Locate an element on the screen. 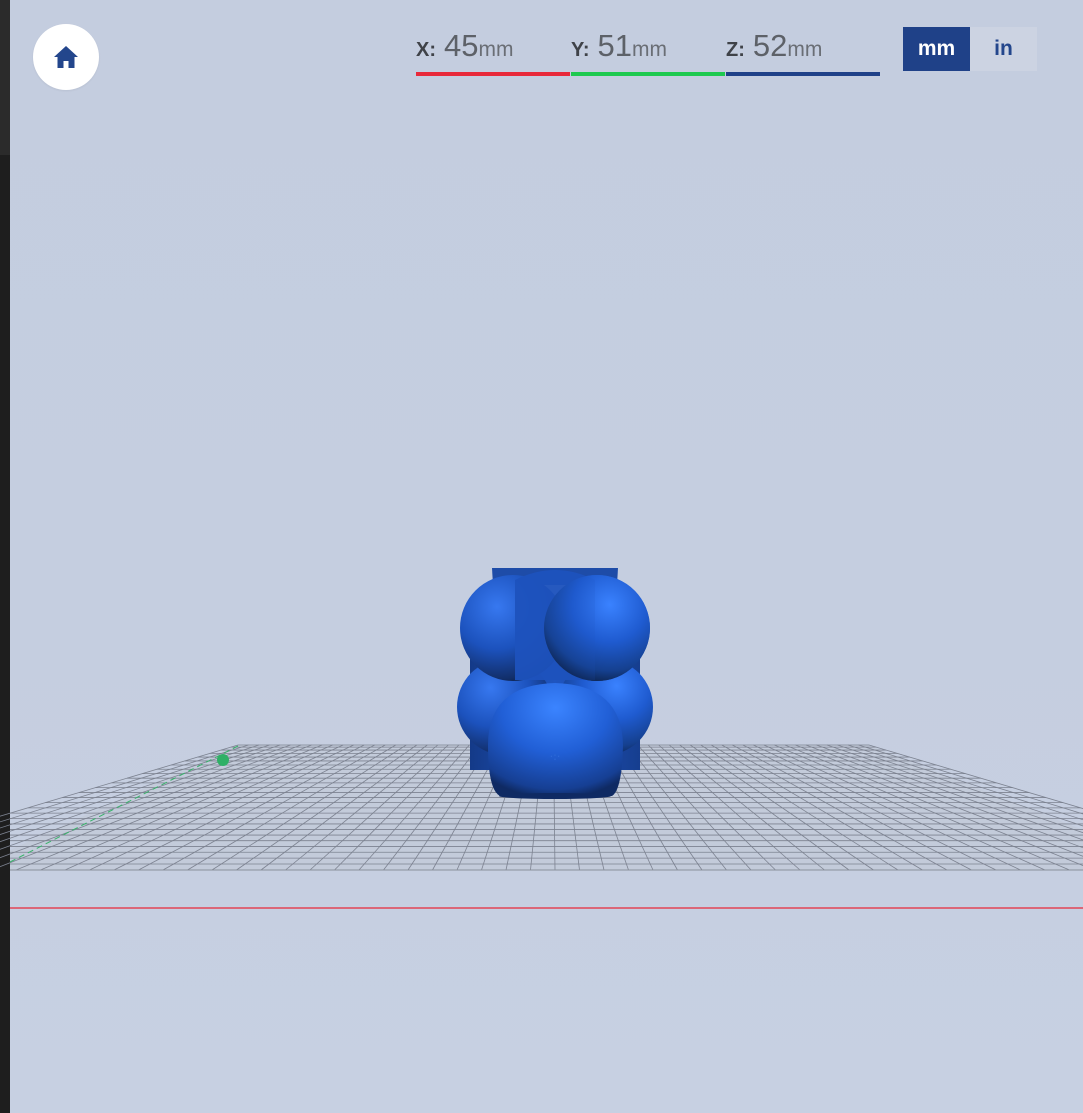 This screenshot has height=1113, width=1083. y-color-bar is located at coordinates (648, 74).